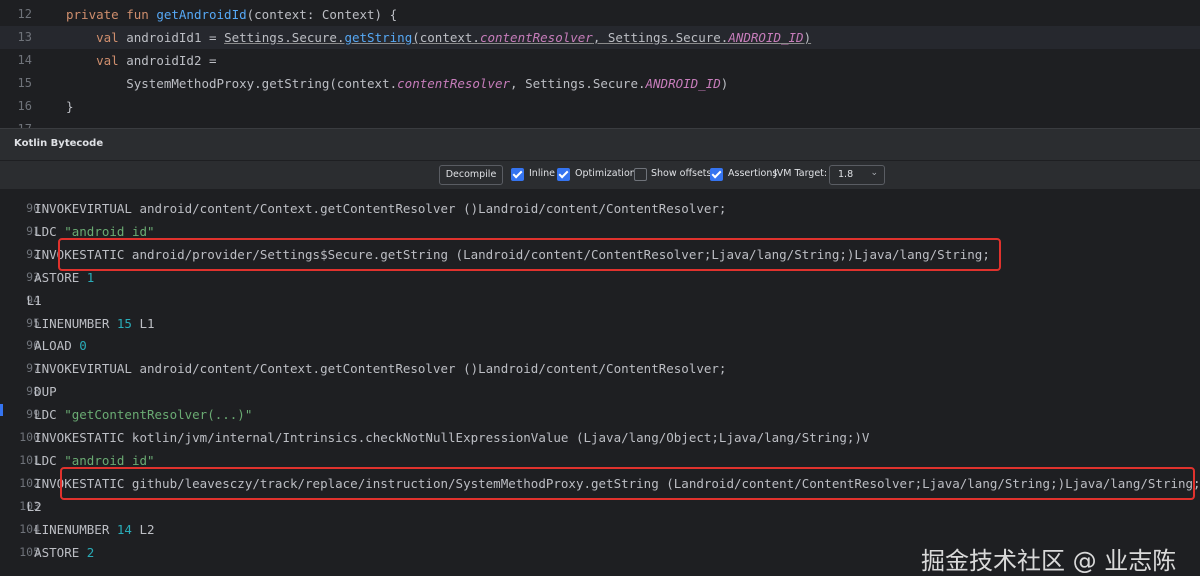 The height and width of the screenshot is (576, 1200). What do you see at coordinates (605, 173) in the screenshot?
I see `optimization-label: Optimization` at bounding box center [605, 173].